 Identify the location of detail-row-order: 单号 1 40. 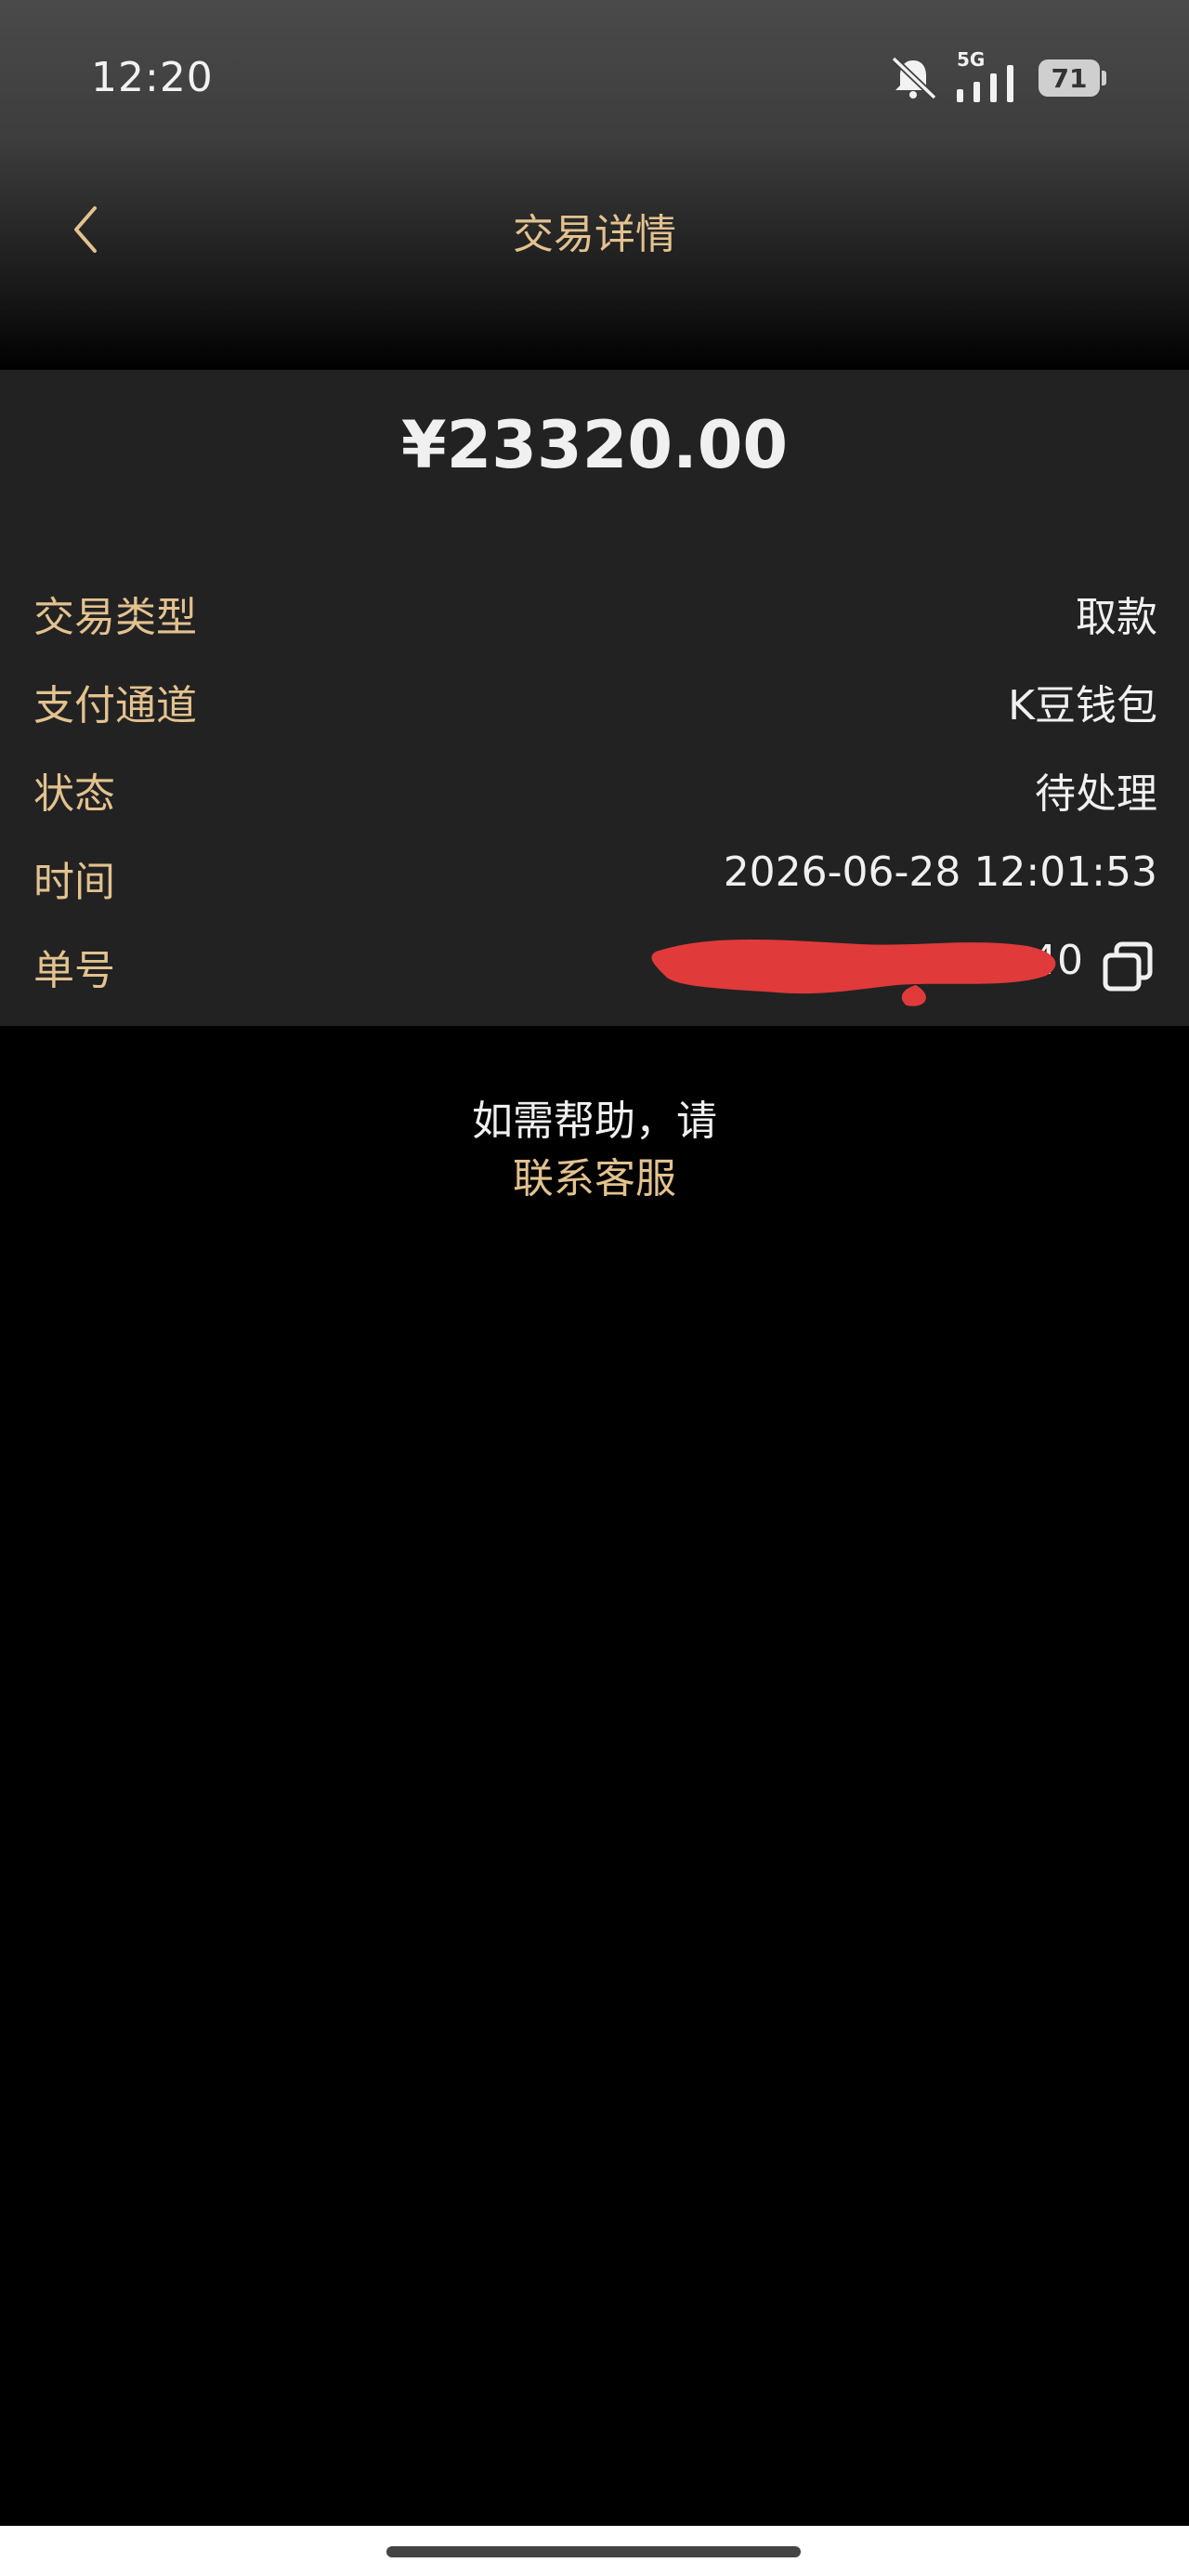
(595, 967).